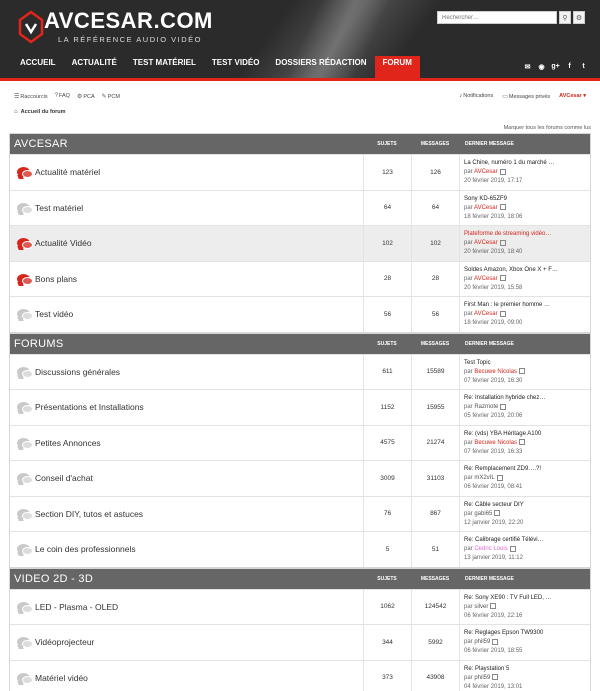  I want to click on envelope-icon: ✉, so click(527, 67).